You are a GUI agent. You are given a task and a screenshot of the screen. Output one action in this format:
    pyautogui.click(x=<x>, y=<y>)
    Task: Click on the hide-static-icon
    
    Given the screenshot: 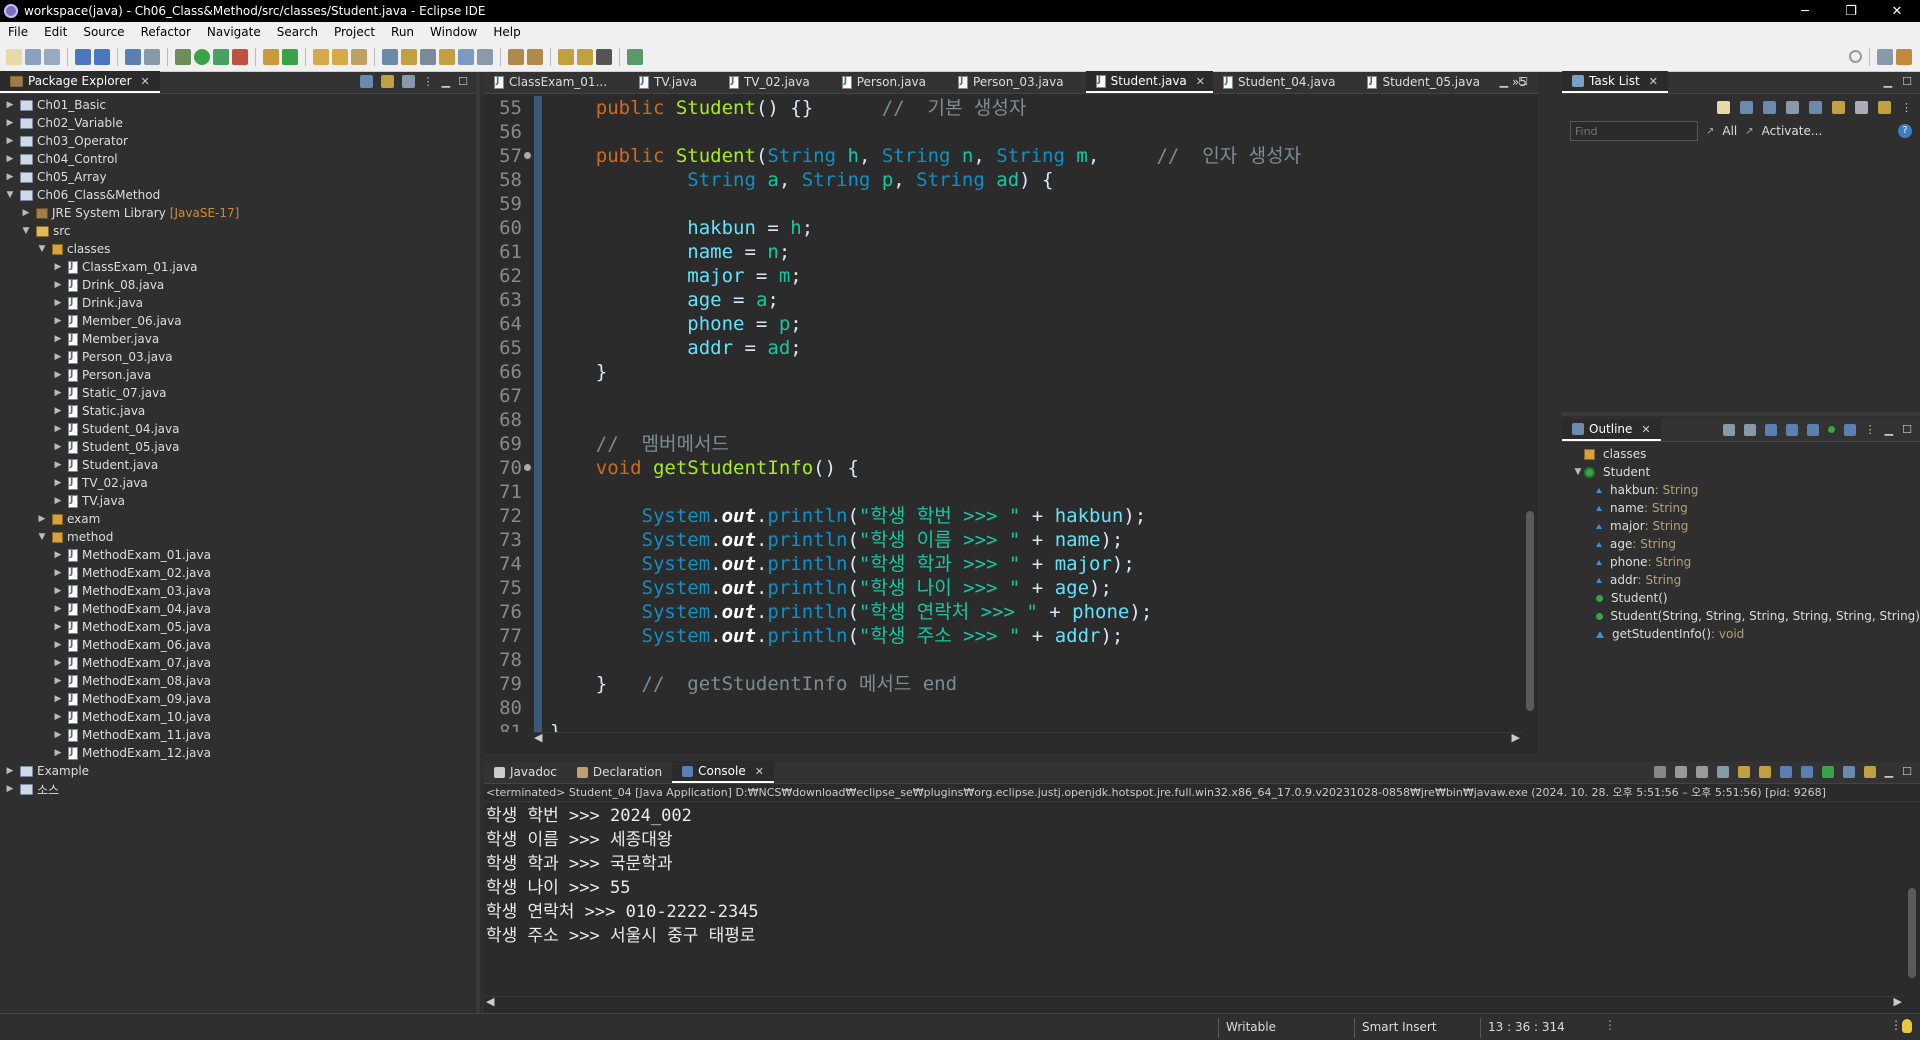 What is the action you would take?
    pyautogui.click(x=1791, y=429)
    